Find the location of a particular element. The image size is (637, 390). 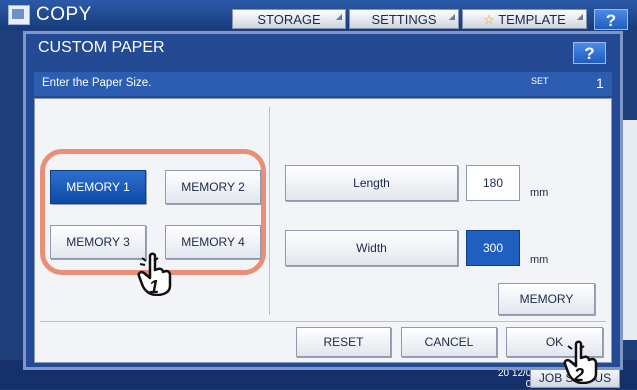

memory-2-button: MEMORY 2 is located at coordinates (213, 187).